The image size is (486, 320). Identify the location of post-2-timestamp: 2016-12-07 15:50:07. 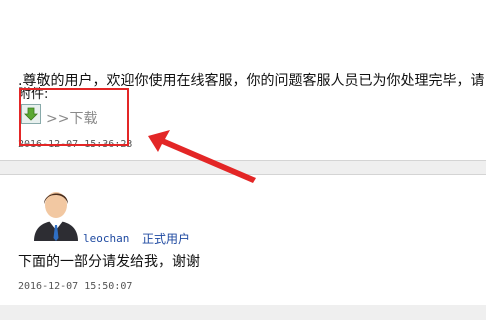
(75, 286).